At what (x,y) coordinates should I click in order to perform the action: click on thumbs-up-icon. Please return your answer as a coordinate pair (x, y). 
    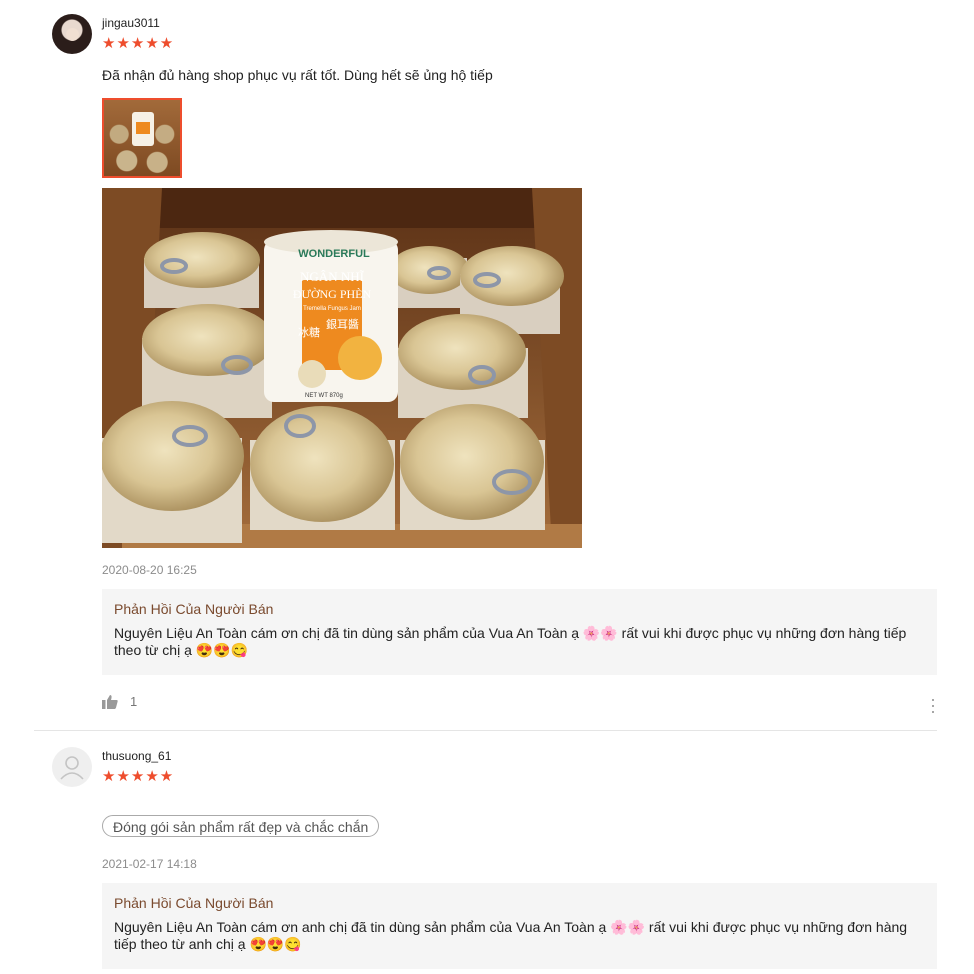
    Looking at the image, I should click on (110, 701).